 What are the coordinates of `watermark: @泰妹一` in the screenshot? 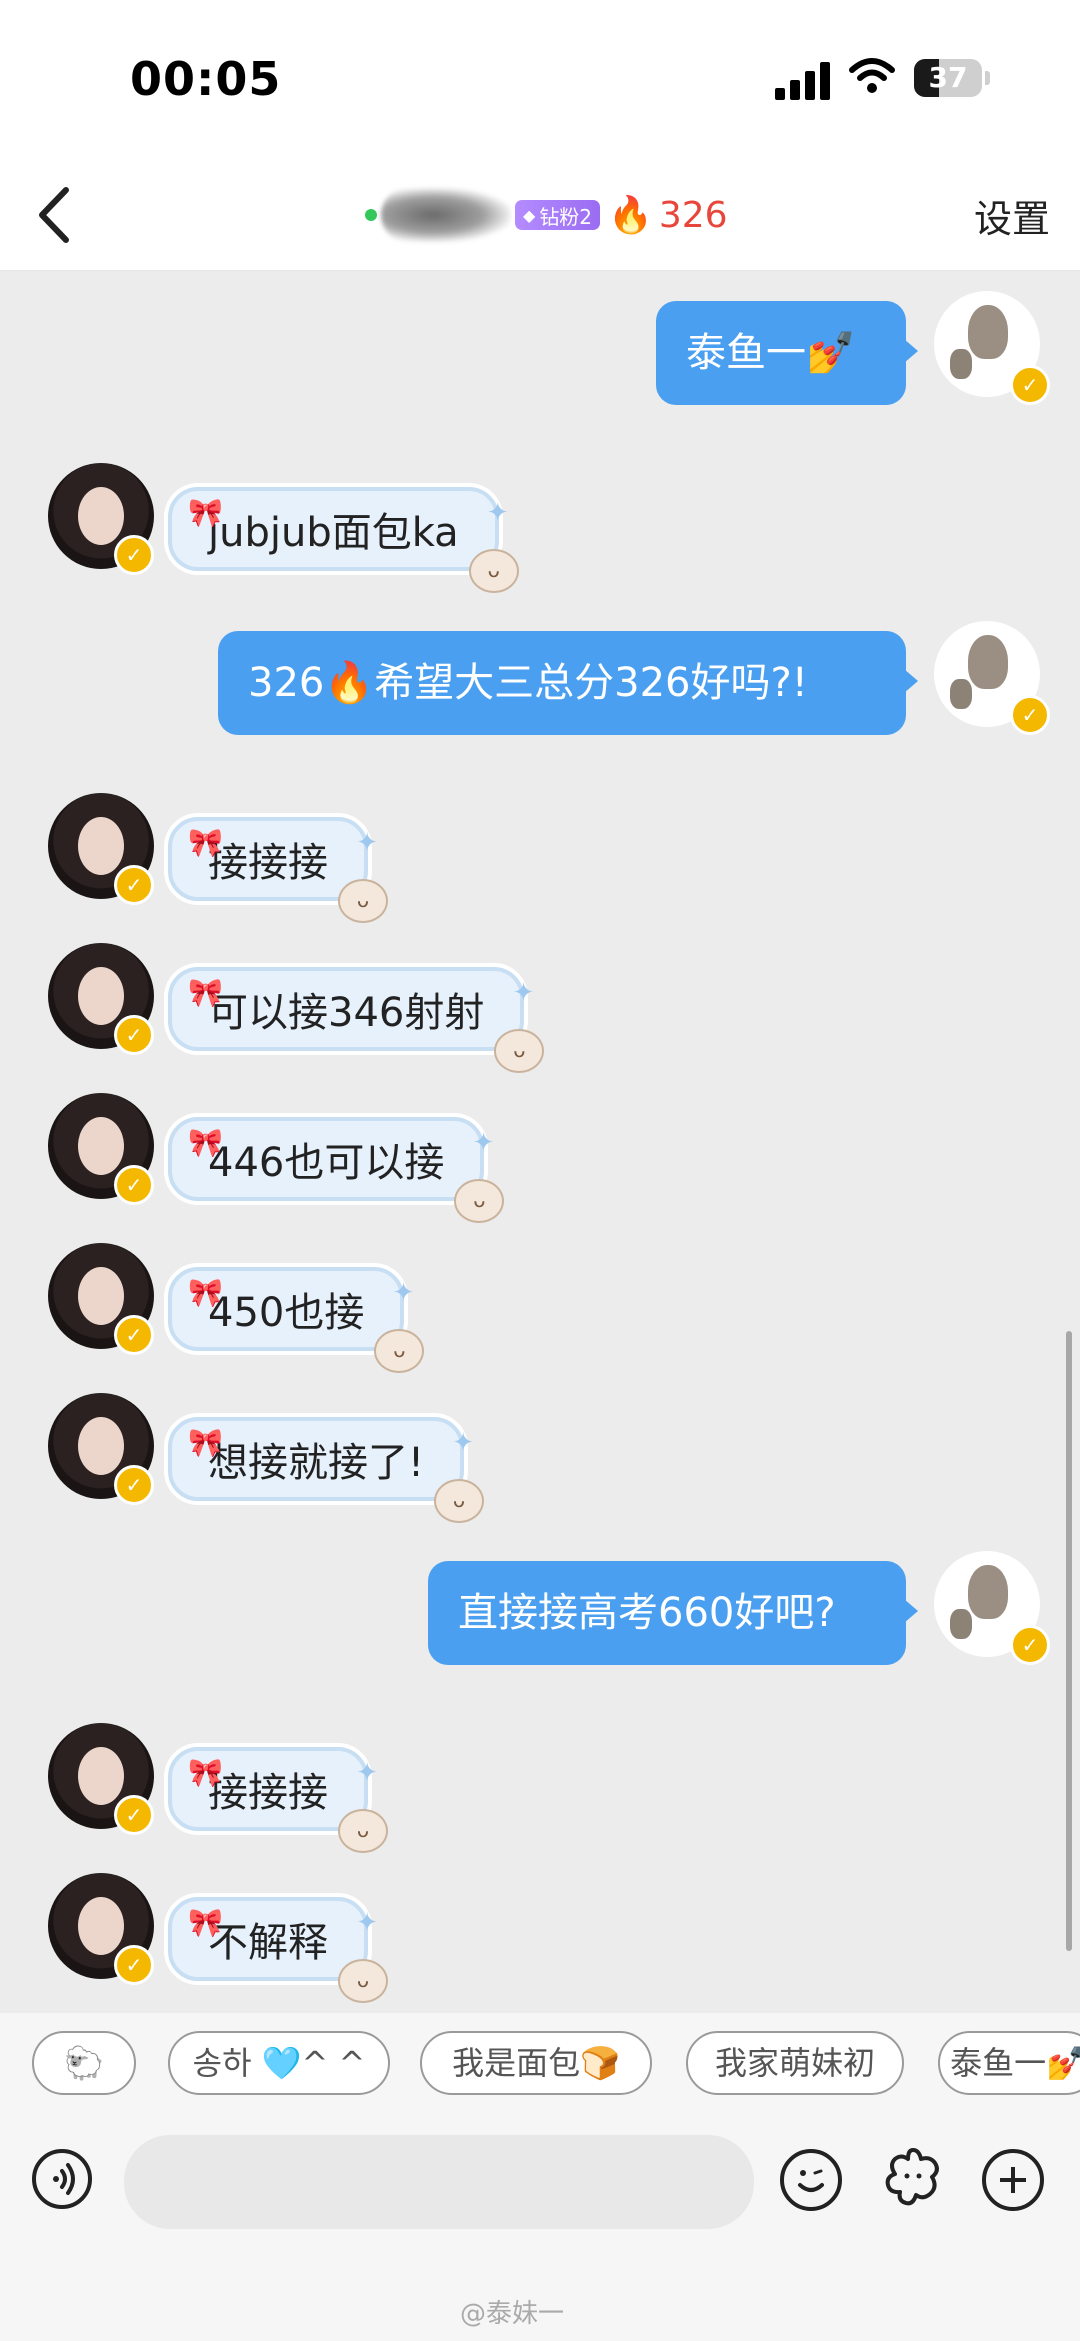 It's located at (512, 2314).